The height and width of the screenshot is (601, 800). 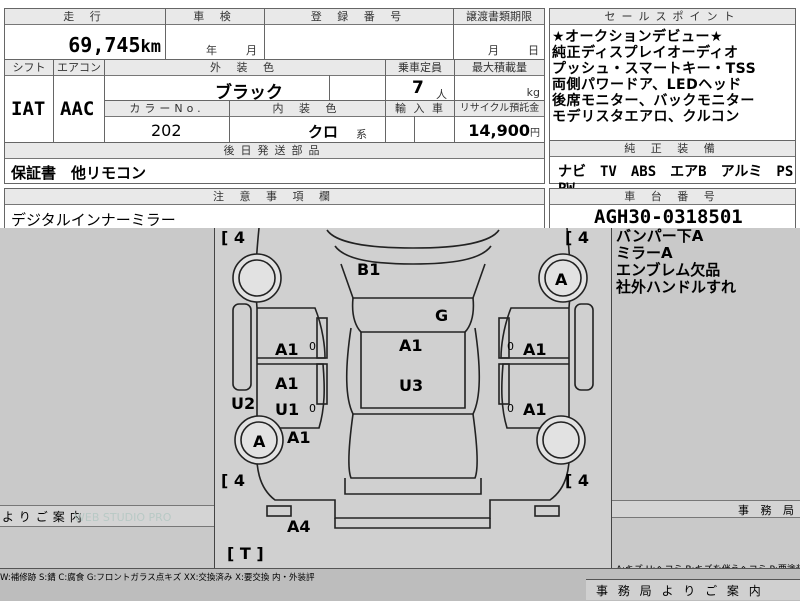 I want to click on tire-mark-rr: [ 4, so click(x=577, y=480).